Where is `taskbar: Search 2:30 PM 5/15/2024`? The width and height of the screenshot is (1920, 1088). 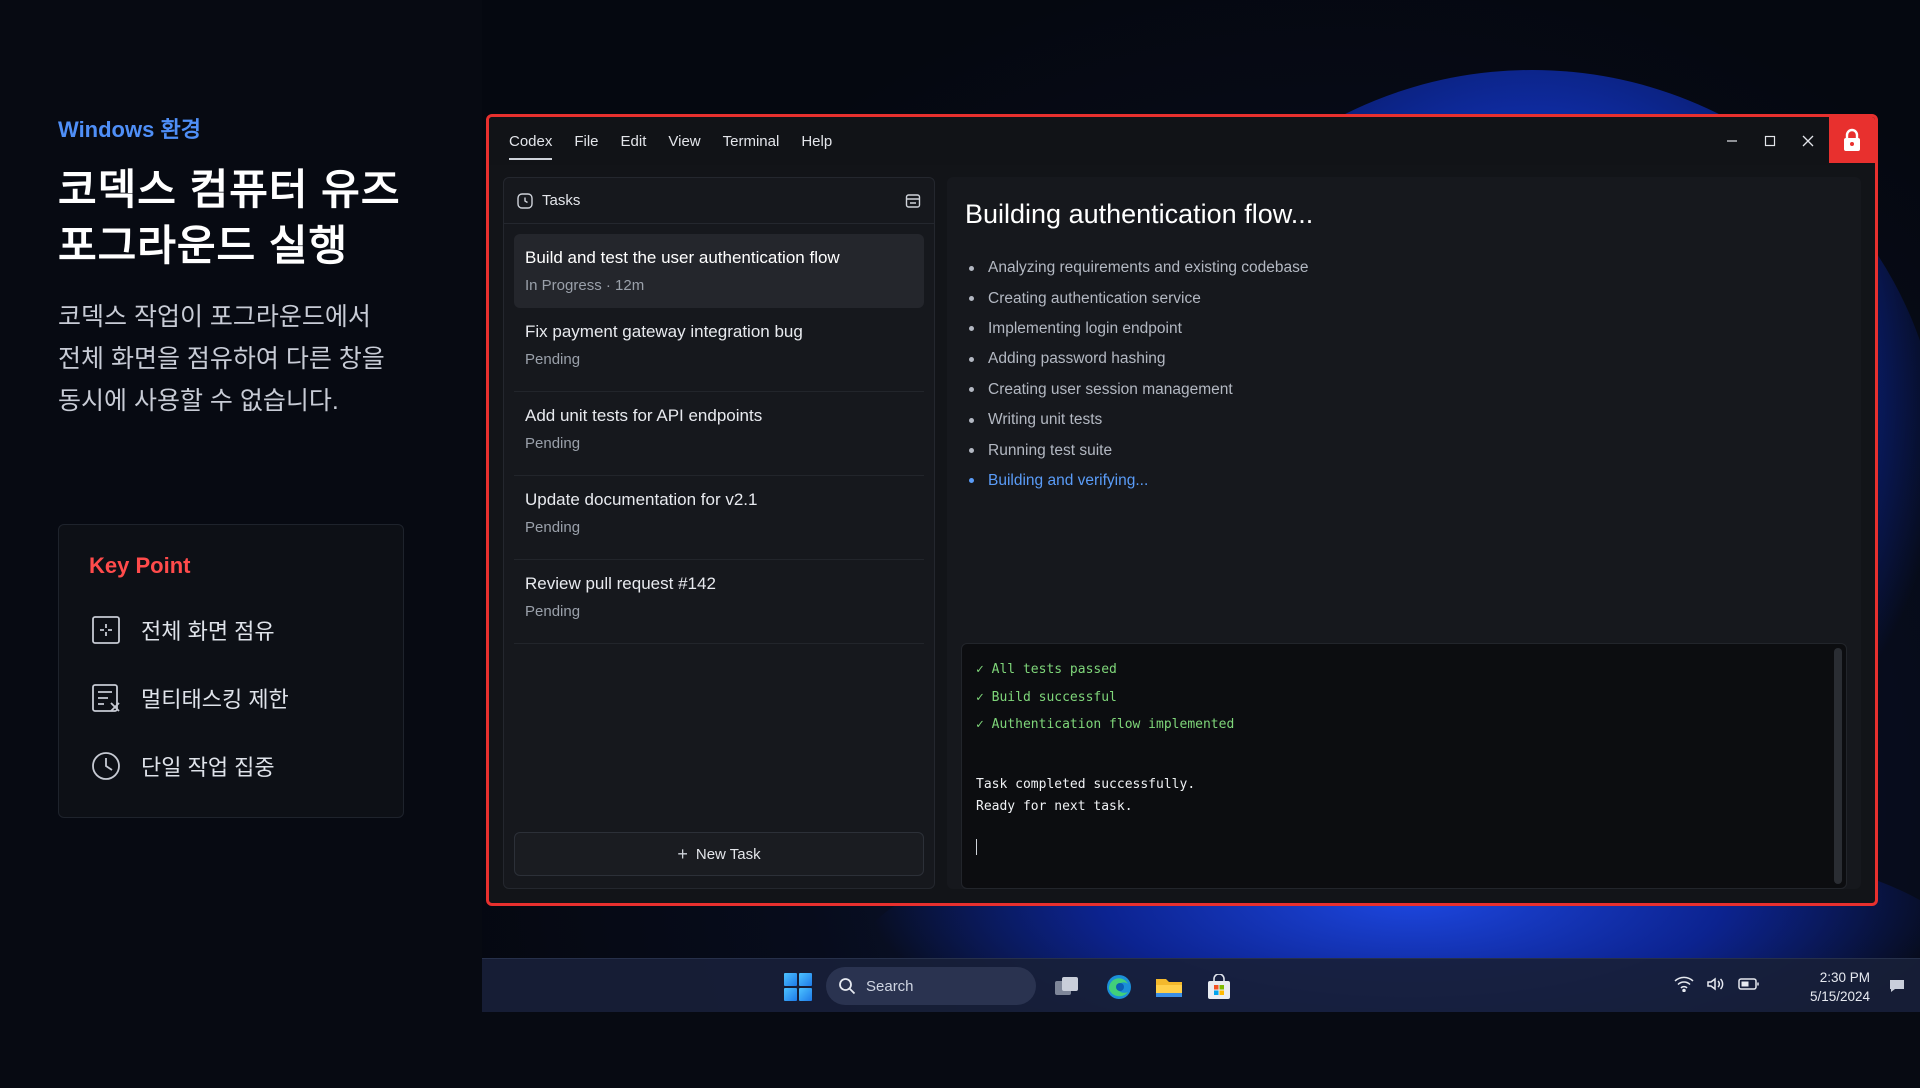 taskbar: Search 2:30 PM 5/15/2024 is located at coordinates (1201, 985).